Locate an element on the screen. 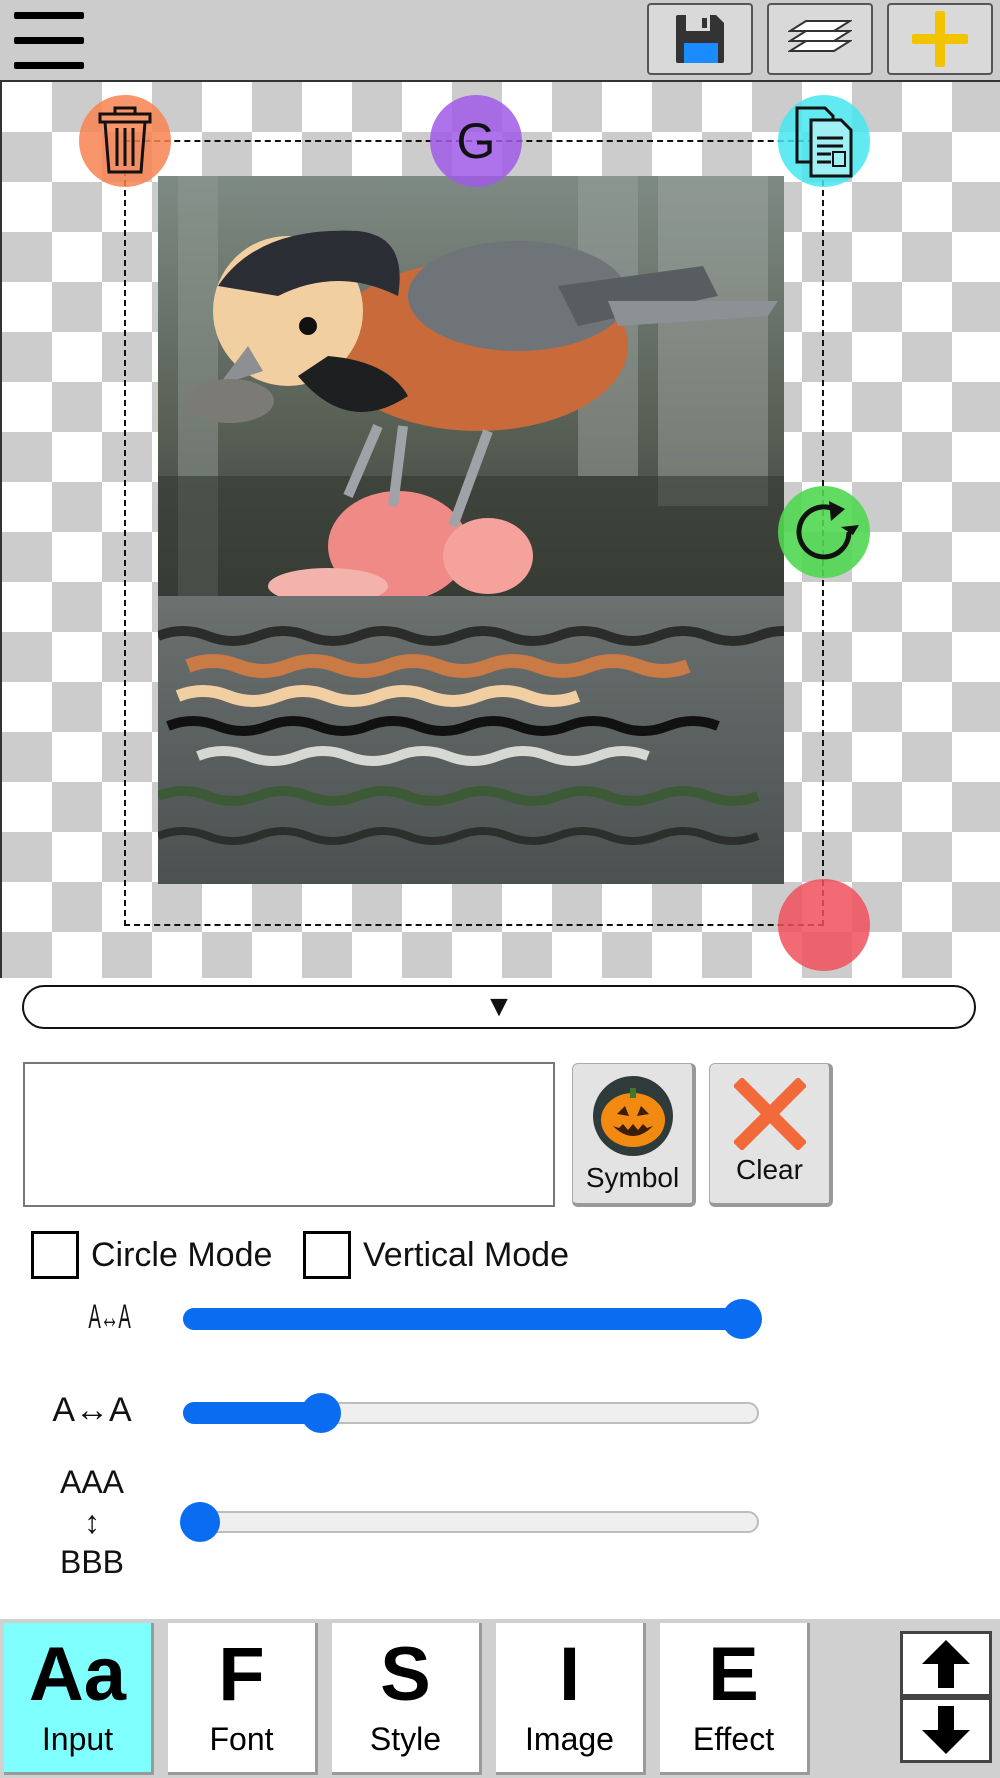 This screenshot has width=1000, height=1778. circle-mode-label: Circle Mode is located at coordinates (182, 1254).